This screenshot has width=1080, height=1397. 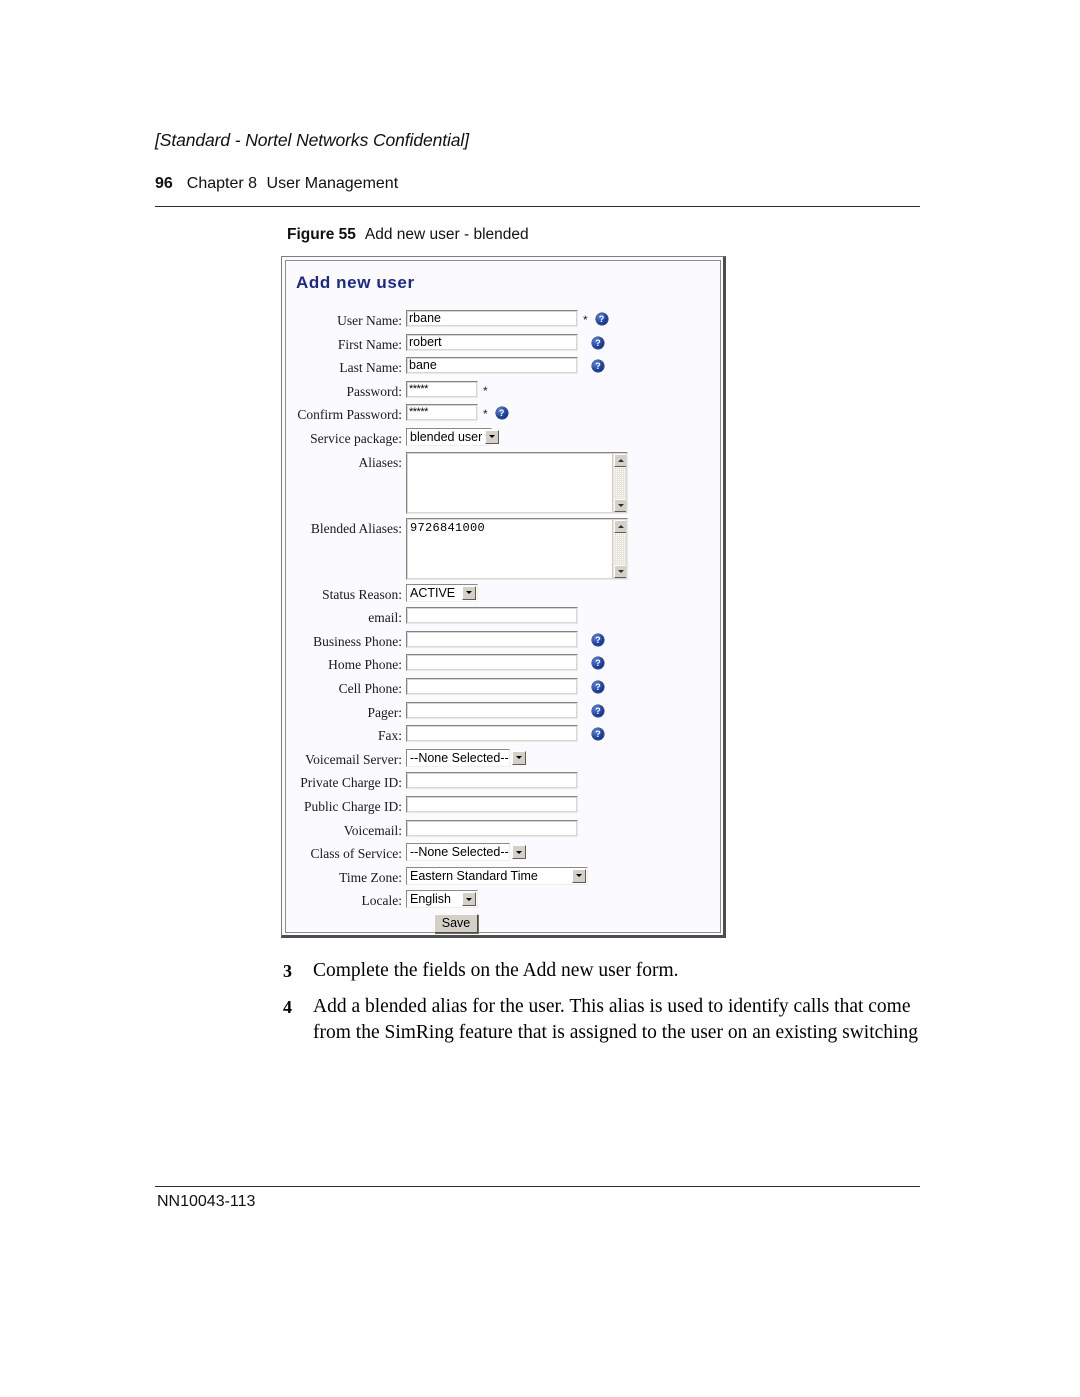 What do you see at coordinates (537, 206) in the screenshot?
I see `header-divider` at bounding box center [537, 206].